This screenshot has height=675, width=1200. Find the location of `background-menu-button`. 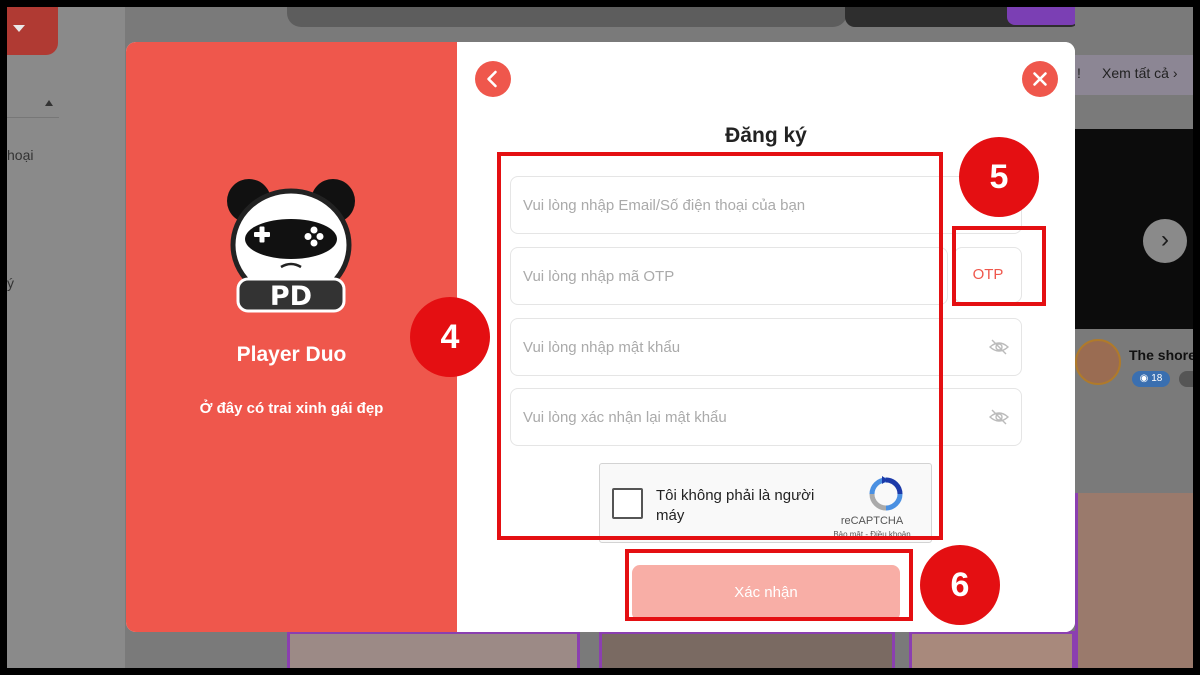

background-menu-button is located at coordinates (32, 31).